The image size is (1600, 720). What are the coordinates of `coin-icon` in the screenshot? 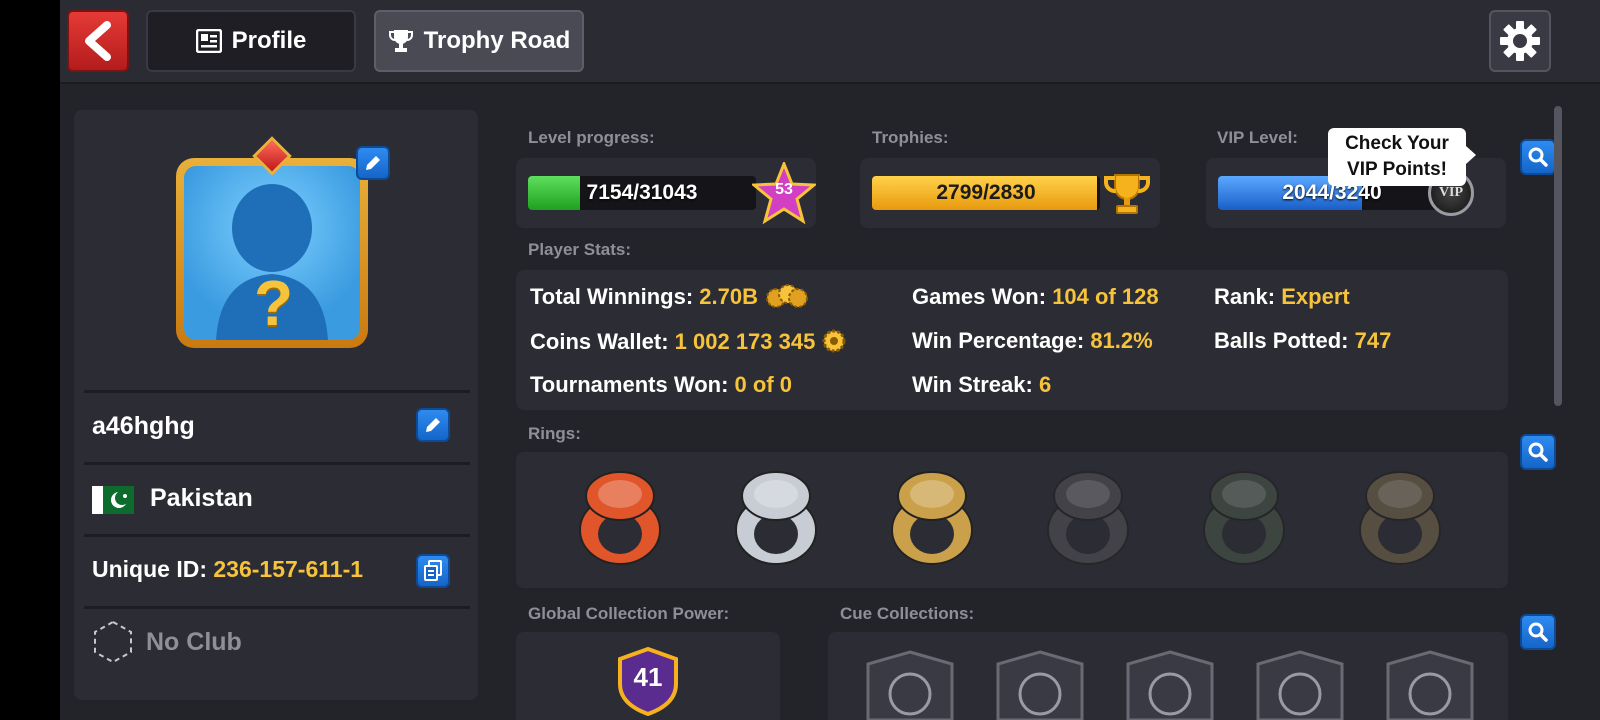 It's located at (834, 341).